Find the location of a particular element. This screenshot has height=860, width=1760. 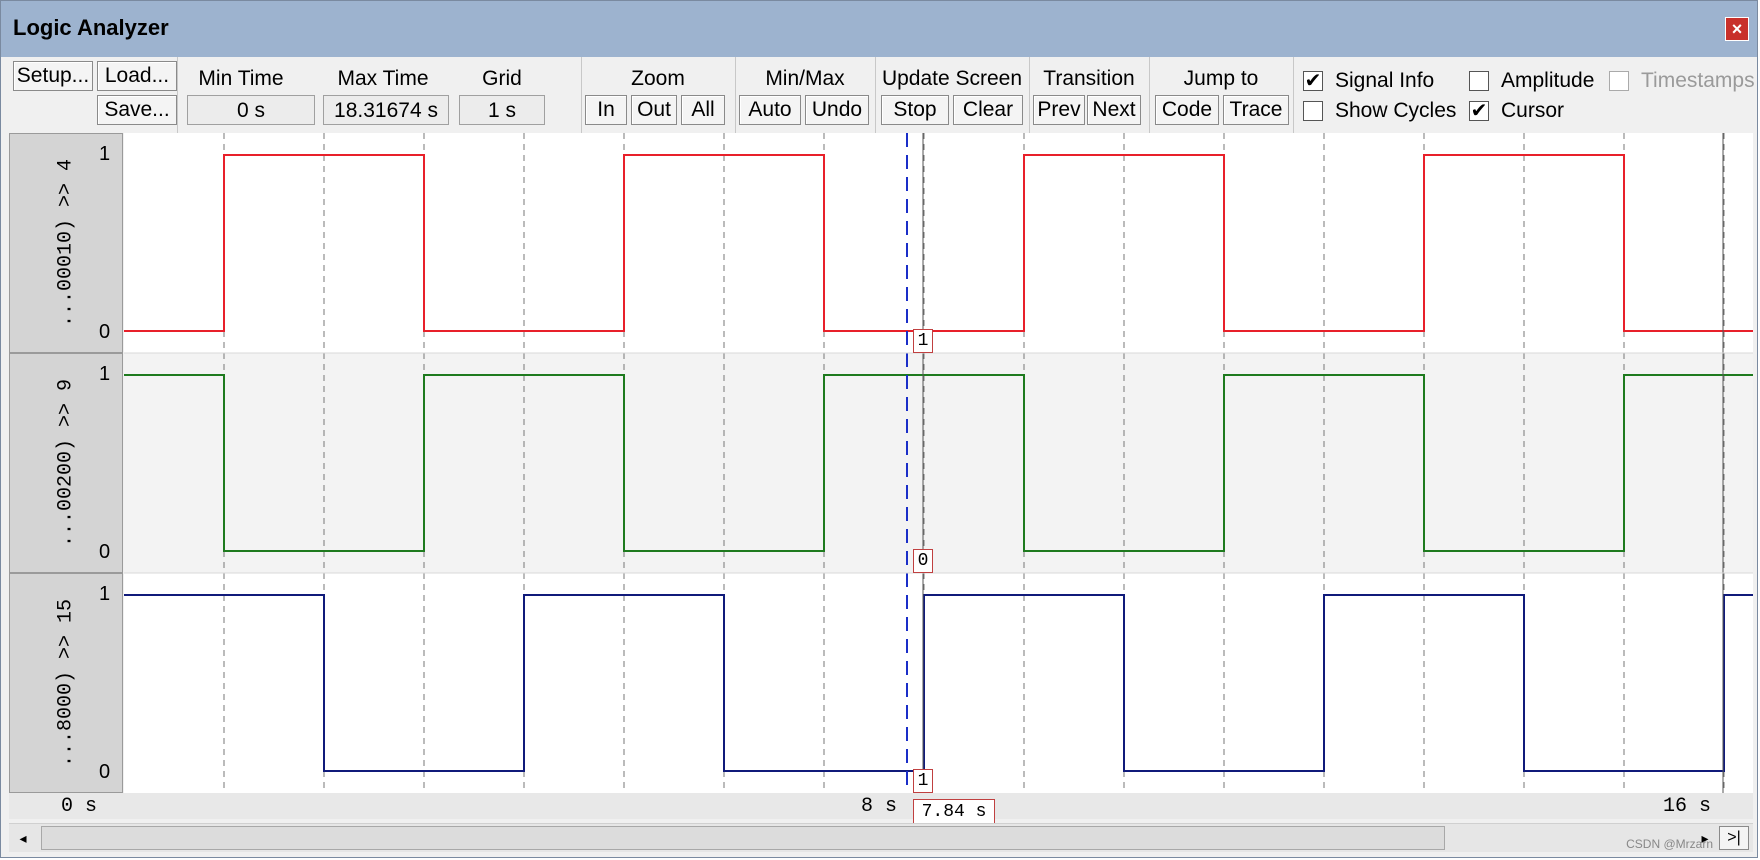

next-button: Next is located at coordinates (1114, 110).